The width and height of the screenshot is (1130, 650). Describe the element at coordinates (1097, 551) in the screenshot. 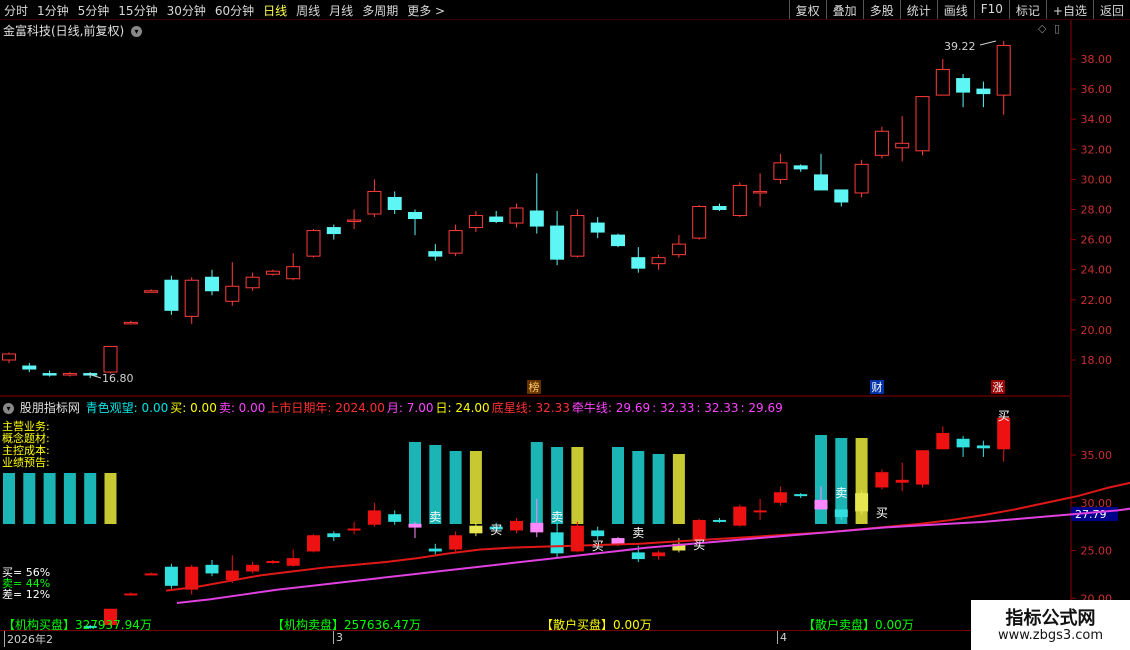

I see `ind-y-tick-label: 25.00` at that location.